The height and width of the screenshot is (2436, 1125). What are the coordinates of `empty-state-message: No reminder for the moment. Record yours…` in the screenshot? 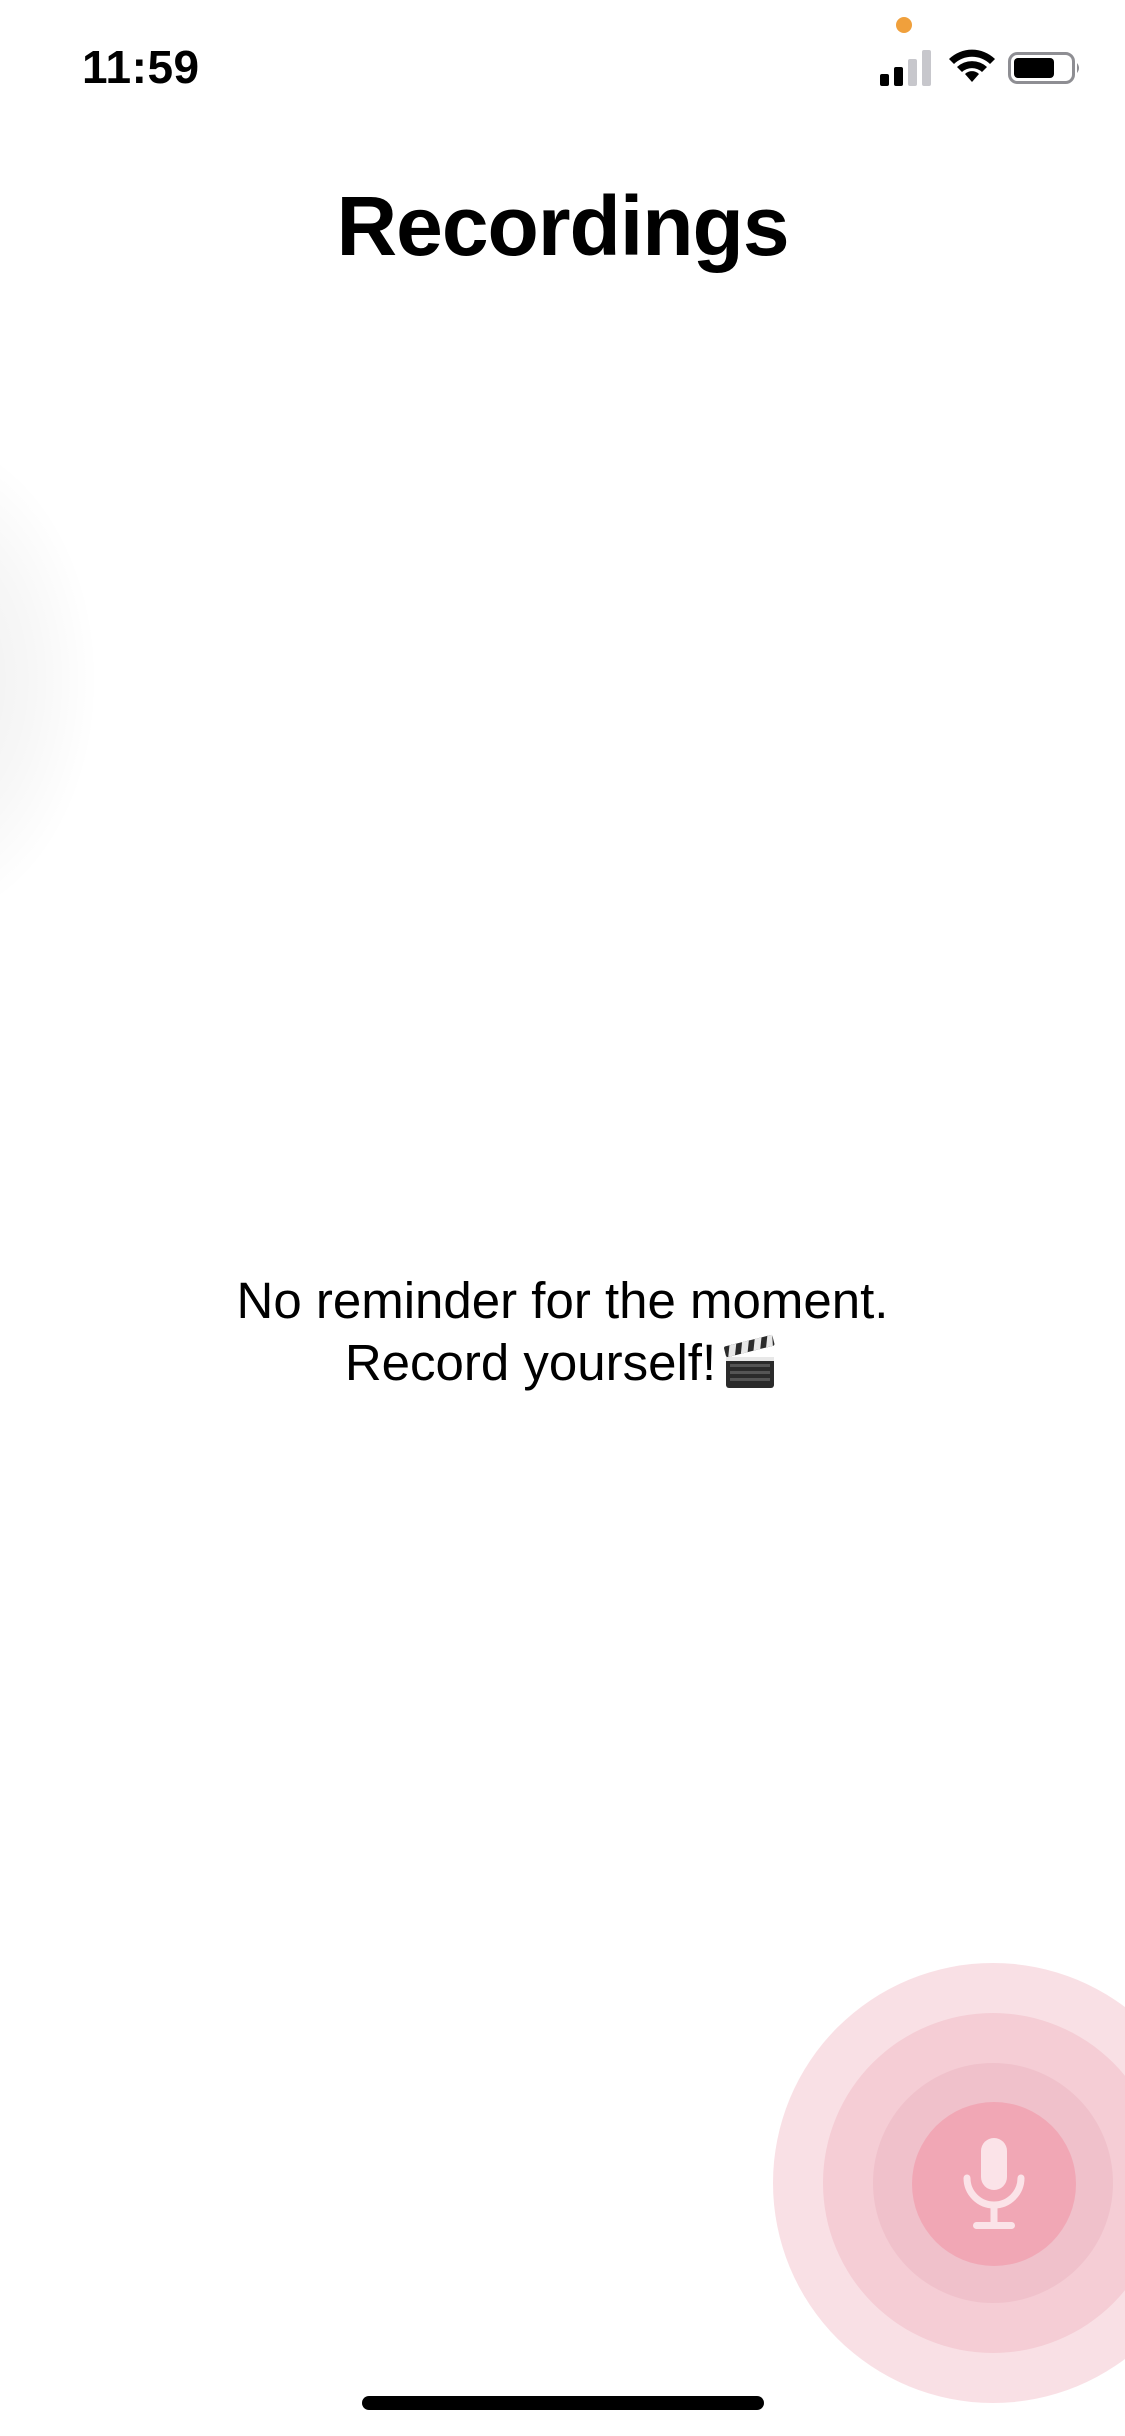 It's located at (562, 1332).